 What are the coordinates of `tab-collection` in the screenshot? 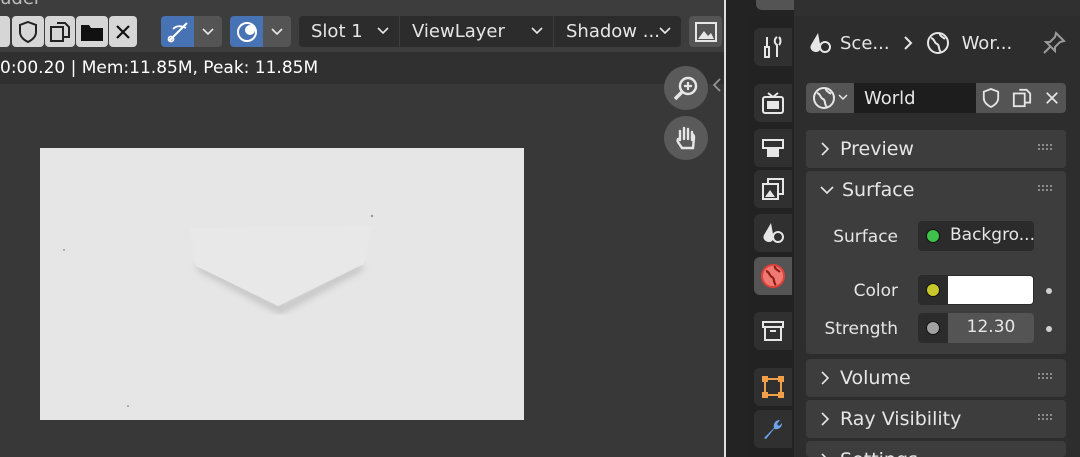 It's located at (773, 331).